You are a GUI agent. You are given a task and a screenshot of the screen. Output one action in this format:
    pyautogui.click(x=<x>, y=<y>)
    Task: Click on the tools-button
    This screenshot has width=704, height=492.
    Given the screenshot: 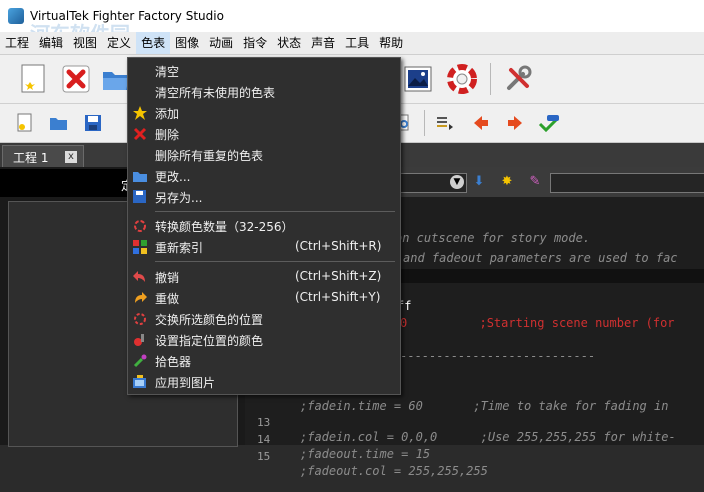 What is the action you would take?
    pyautogui.click(x=518, y=79)
    